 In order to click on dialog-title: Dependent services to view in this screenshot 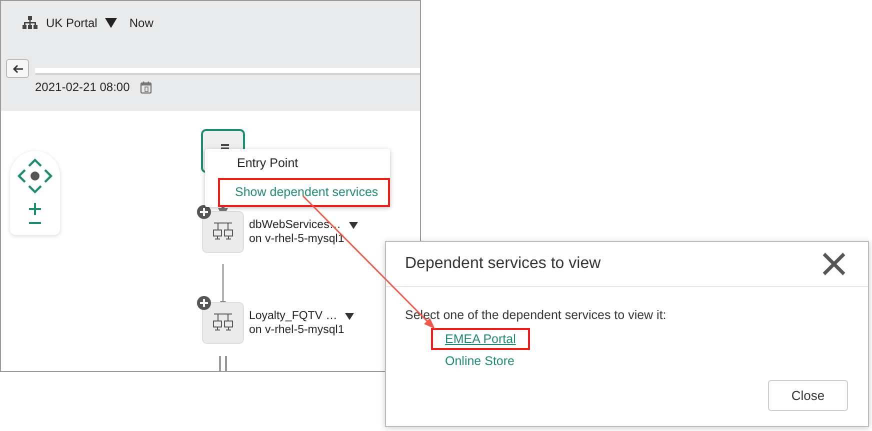, I will do `click(503, 264)`.